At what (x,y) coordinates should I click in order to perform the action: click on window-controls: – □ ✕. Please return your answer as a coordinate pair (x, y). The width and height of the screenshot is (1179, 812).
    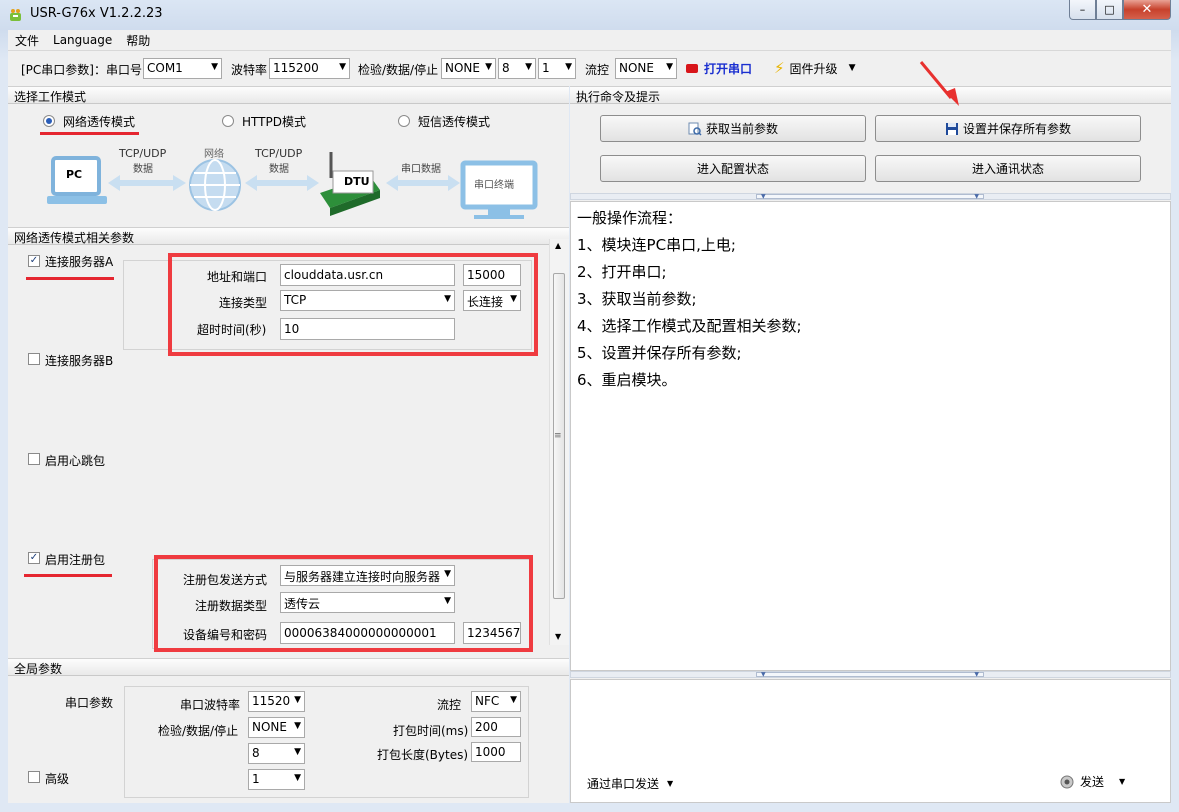
    Looking at the image, I should click on (1121, 10).